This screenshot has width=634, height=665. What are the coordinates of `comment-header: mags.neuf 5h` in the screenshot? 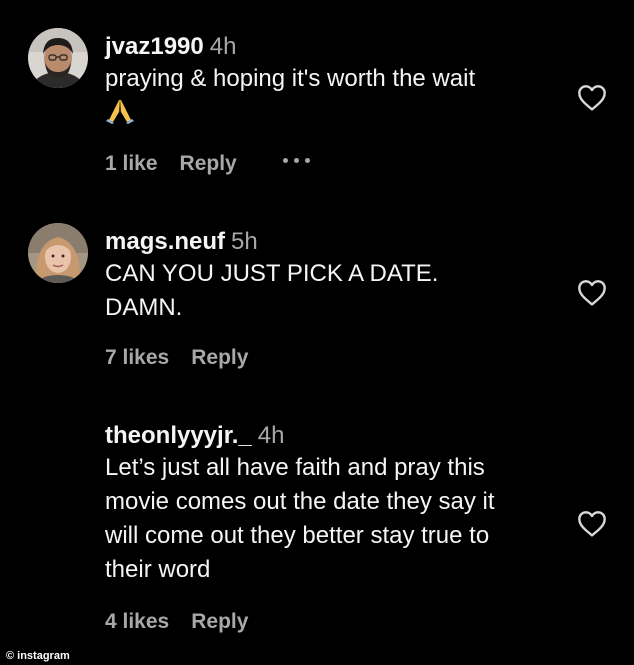 It's located at (335, 242).